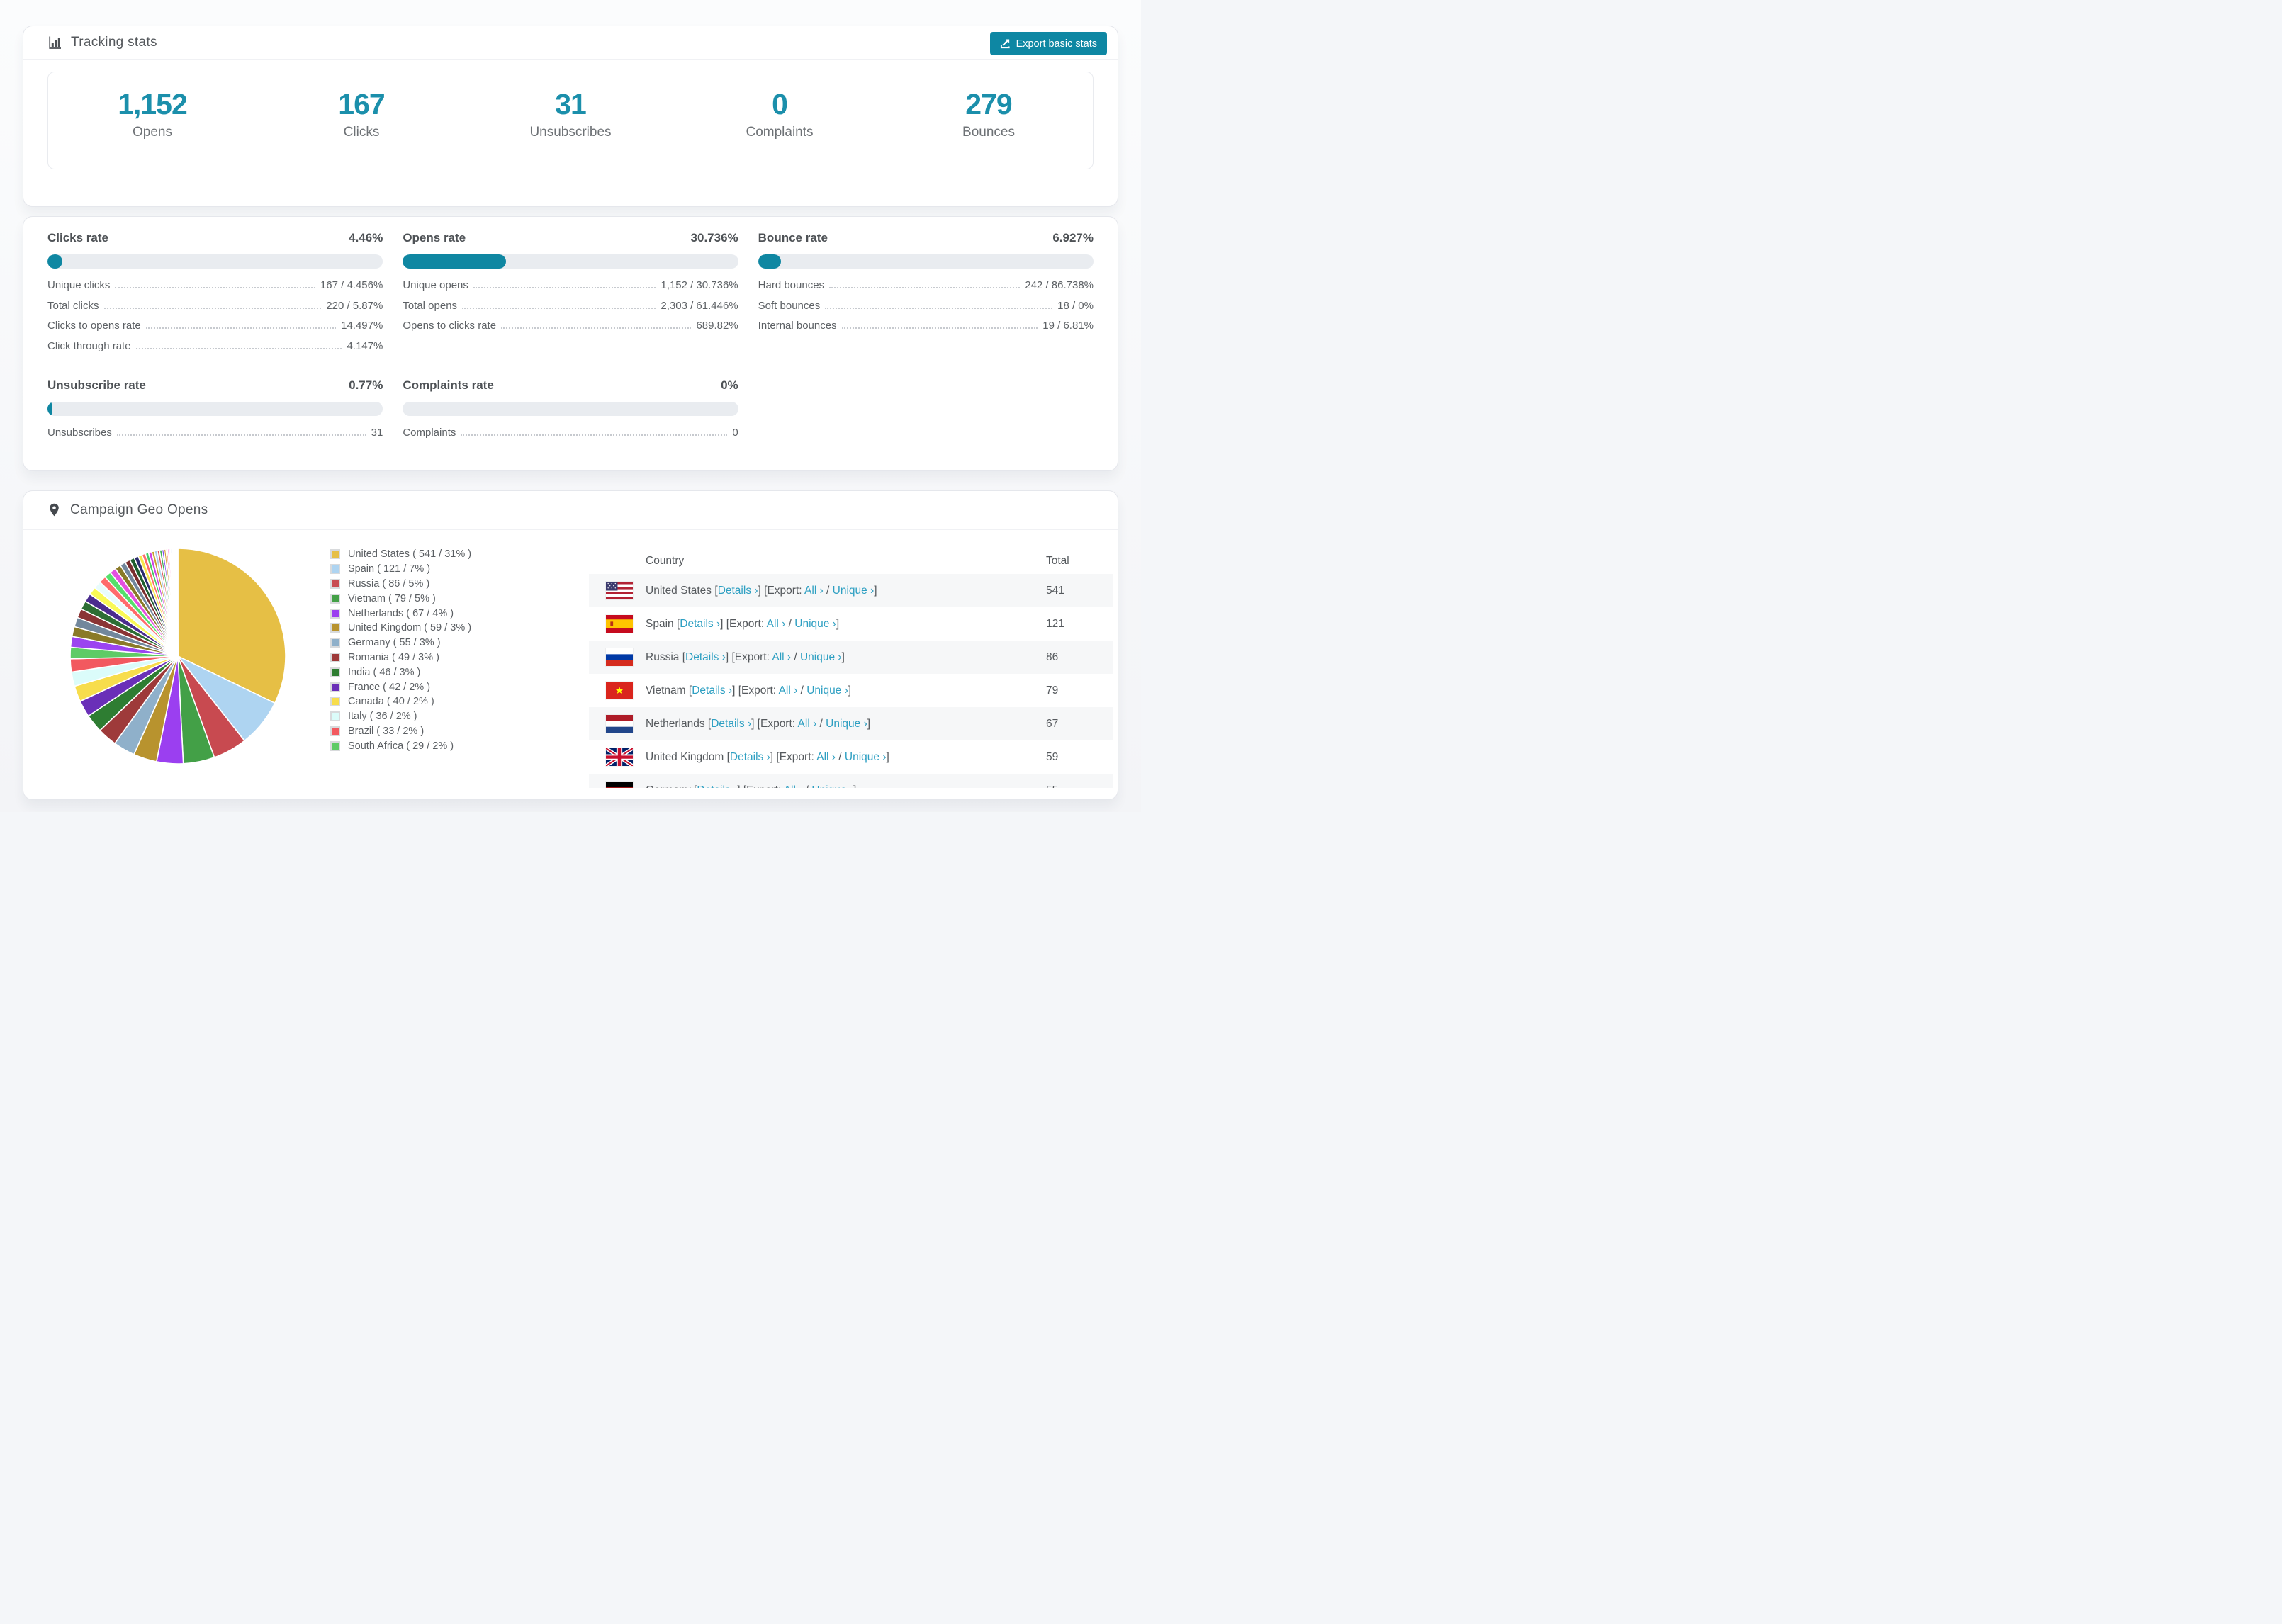  What do you see at coordinates (400, 731) in the screenshot?
I see `legend-item-brazil: Brazil ( 33 / 2% )` at bounding box center [400, 731].